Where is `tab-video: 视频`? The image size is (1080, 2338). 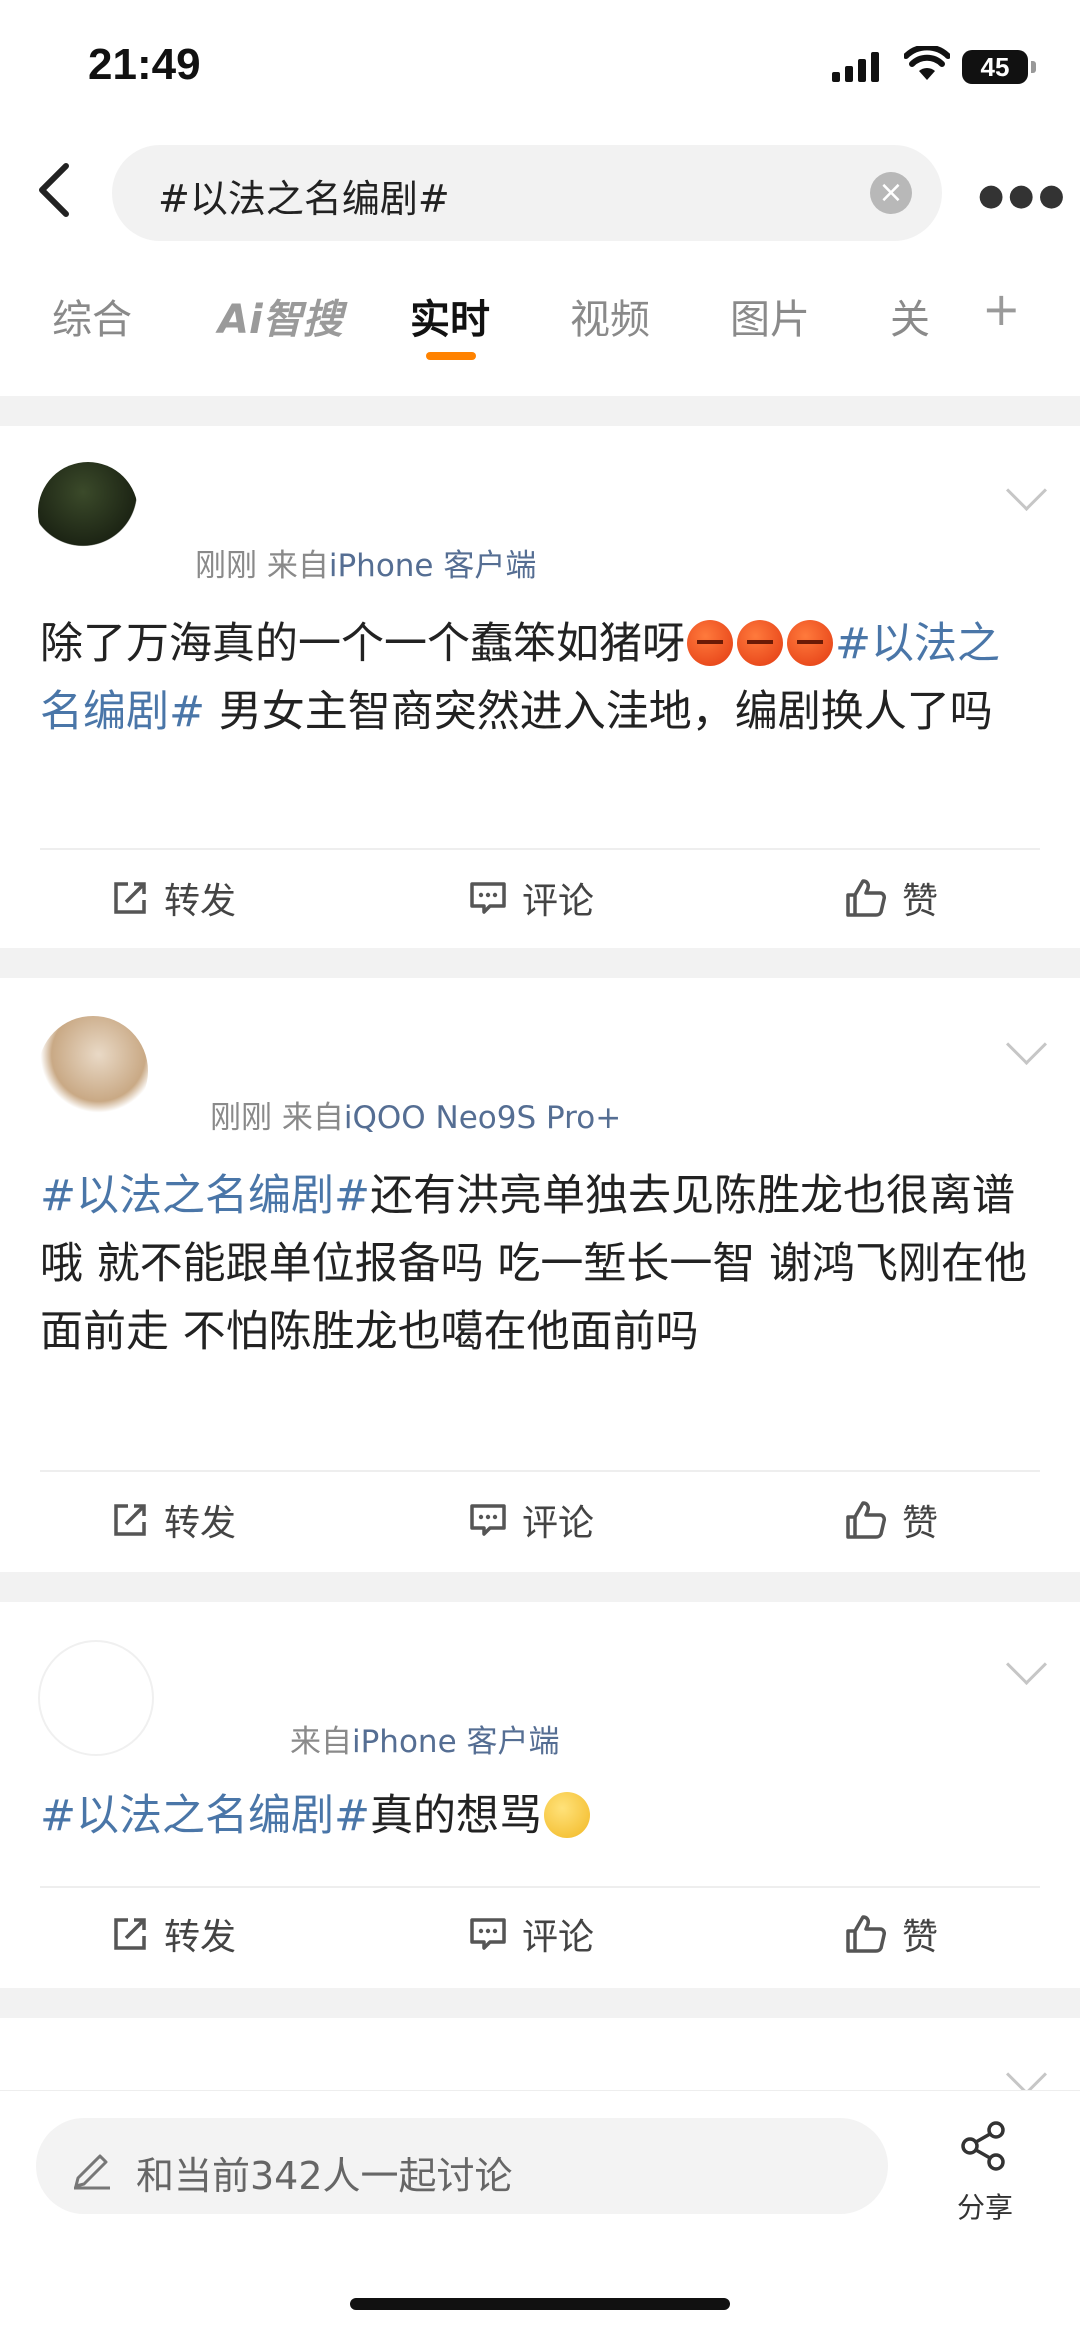 tab-video: 视频 is located at coordinates (610, 316).